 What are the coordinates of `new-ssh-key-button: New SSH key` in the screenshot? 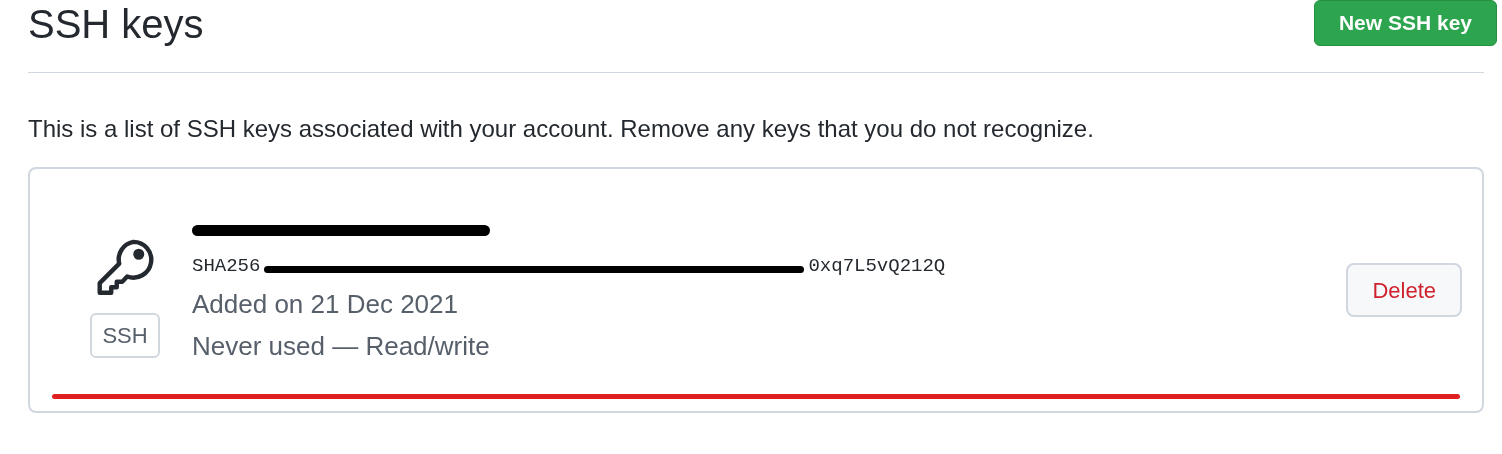 It's located at (1405, 23).